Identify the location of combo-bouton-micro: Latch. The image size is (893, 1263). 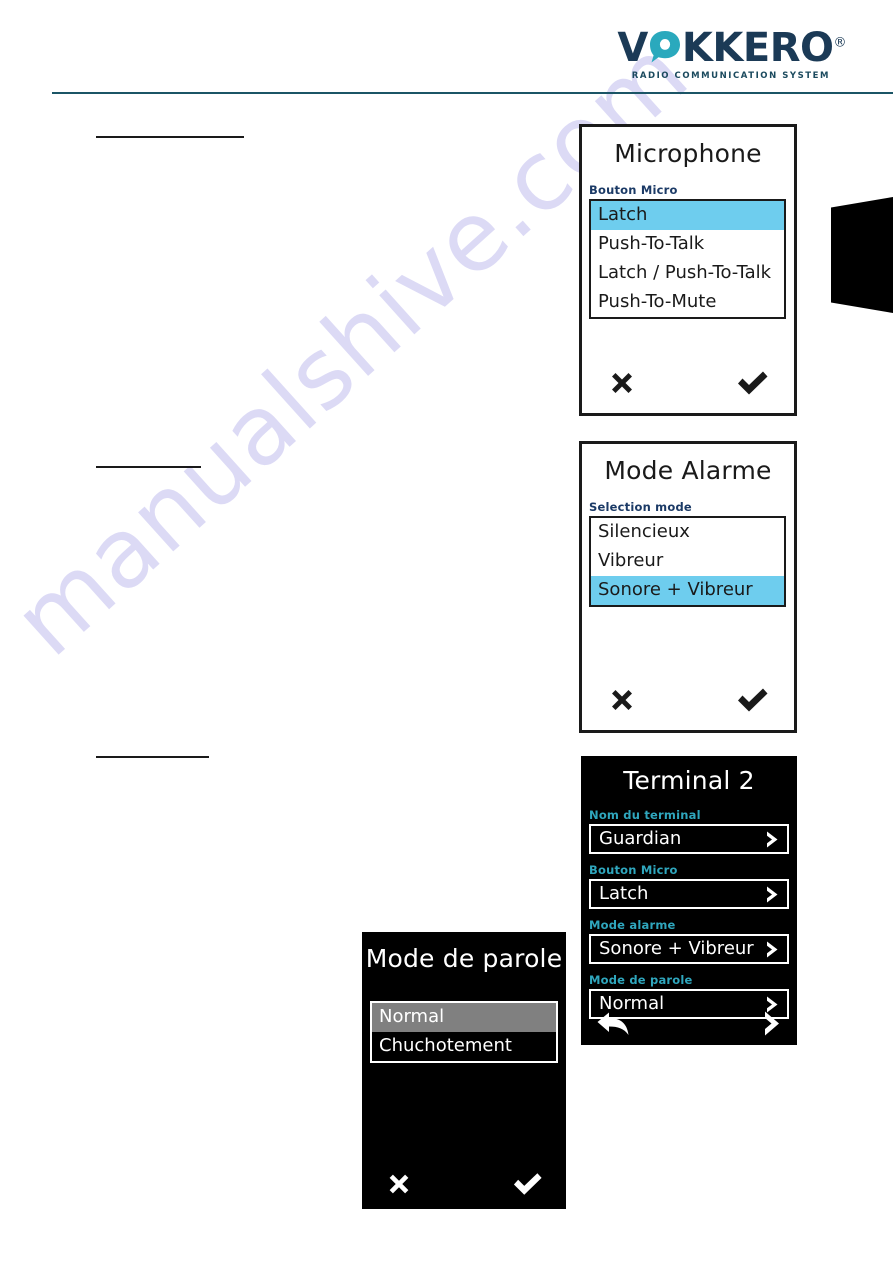
(689, 894).